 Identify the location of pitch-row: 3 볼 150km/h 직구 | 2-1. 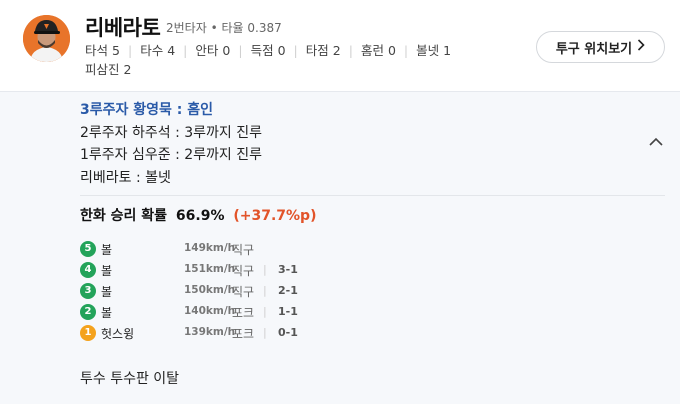
(230, 291).